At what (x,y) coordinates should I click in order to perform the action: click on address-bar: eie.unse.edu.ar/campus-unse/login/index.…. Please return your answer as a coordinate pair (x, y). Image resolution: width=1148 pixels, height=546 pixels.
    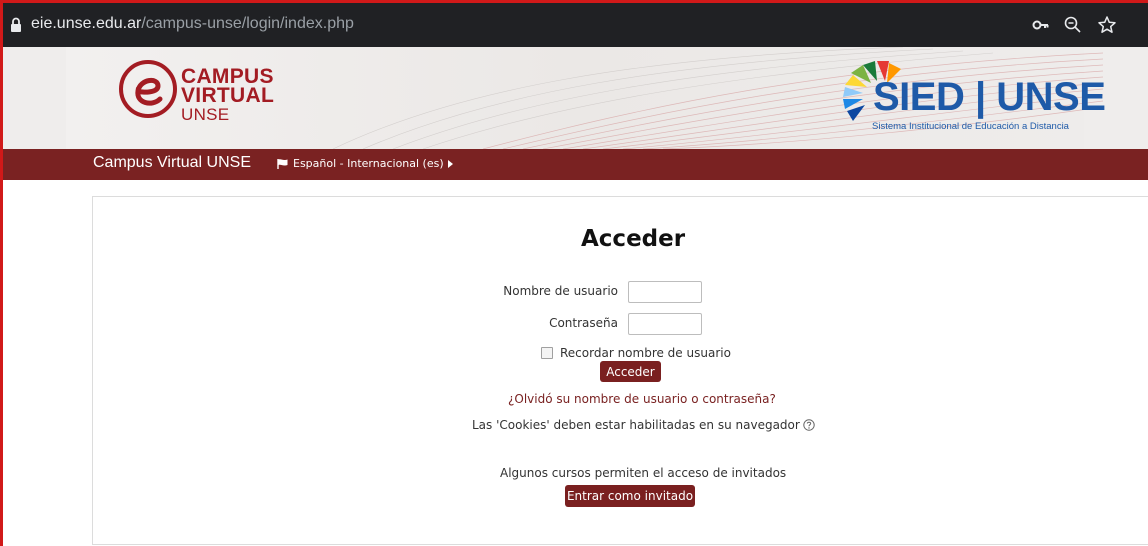
    Looking at the image, I should click on (575, 25).